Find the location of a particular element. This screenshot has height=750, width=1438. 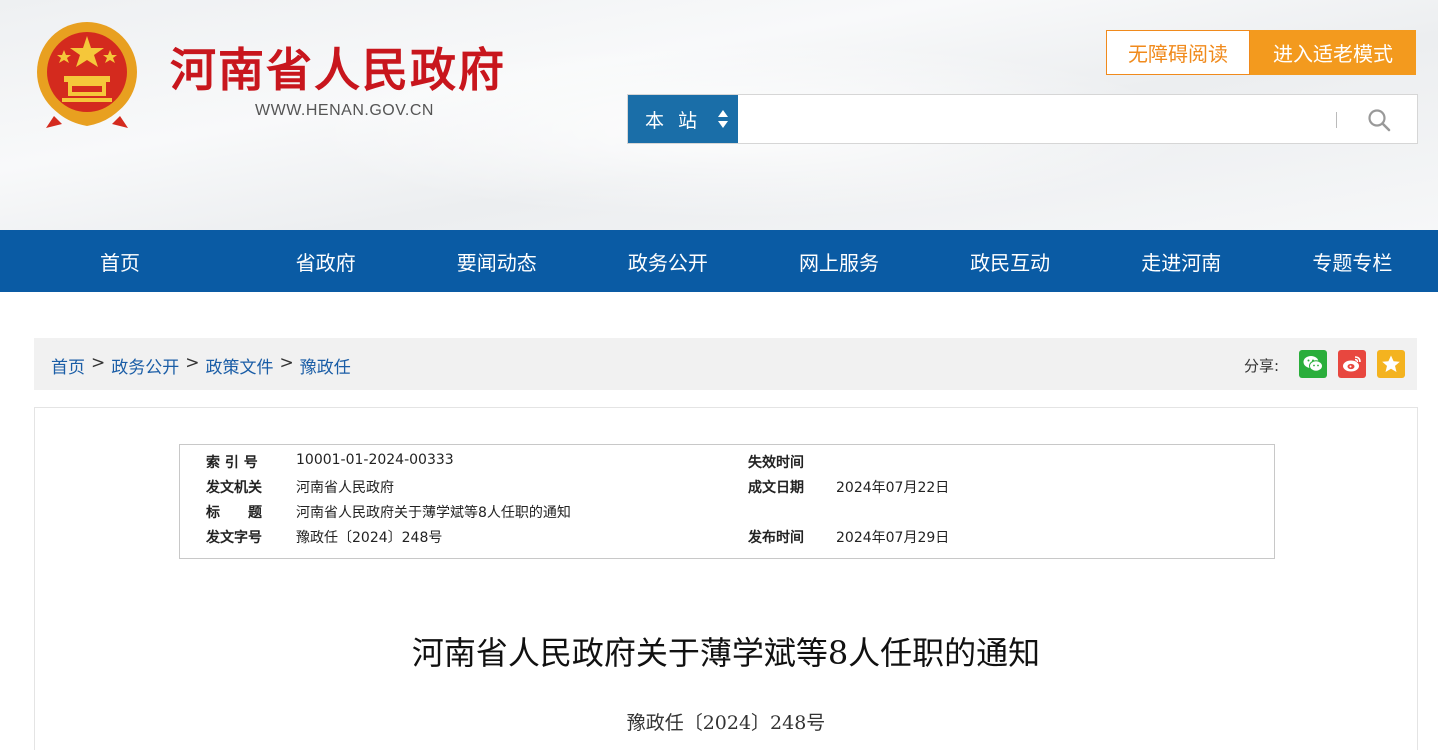

doc-number-label: 发文字号 is located at coordinates (234, 538).